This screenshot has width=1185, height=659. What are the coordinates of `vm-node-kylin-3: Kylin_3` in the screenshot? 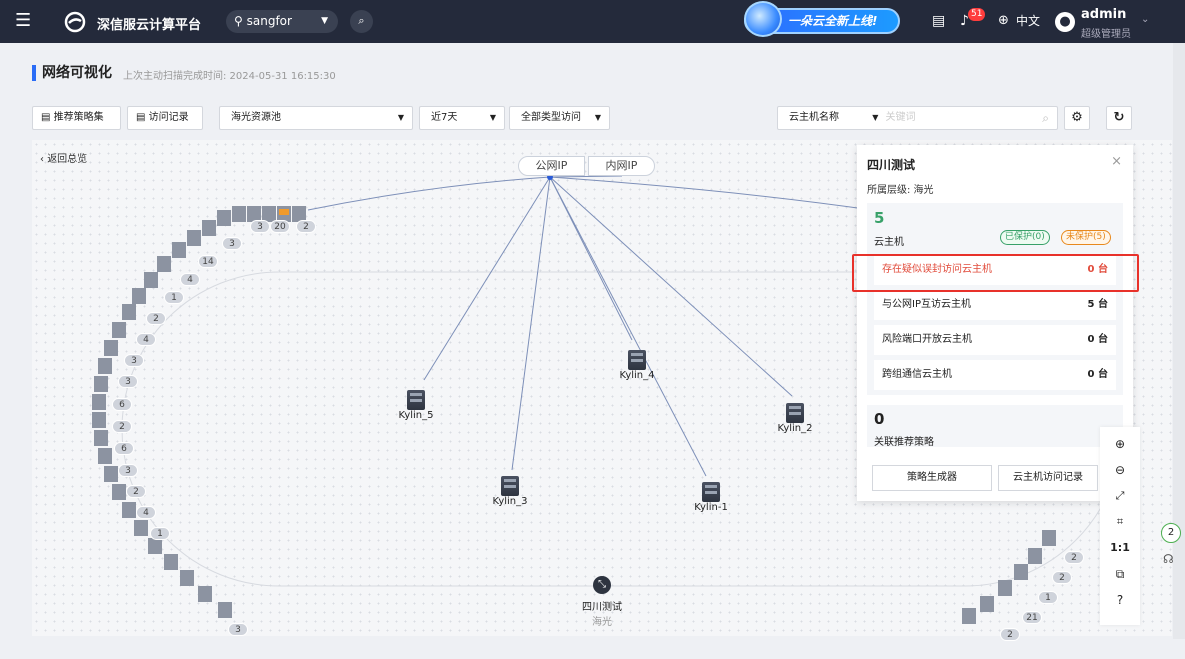 It's located at (510, 491).